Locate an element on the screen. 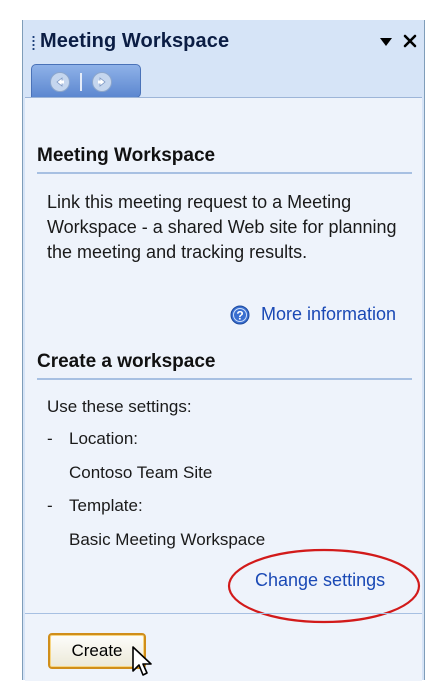 Image resolution: width=431 pixels, height=681 pixels. drag-grip-icon is located at coordinates (33, 43).